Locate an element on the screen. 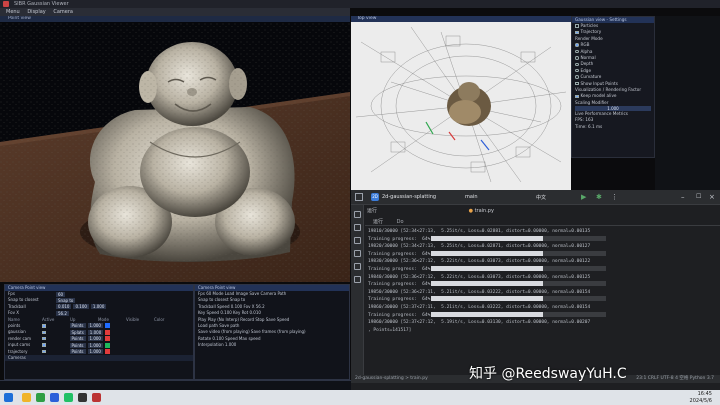 The width and height of the screenshot is (720, 405). run-icon: ▶ is located at coordinates (583, 197).